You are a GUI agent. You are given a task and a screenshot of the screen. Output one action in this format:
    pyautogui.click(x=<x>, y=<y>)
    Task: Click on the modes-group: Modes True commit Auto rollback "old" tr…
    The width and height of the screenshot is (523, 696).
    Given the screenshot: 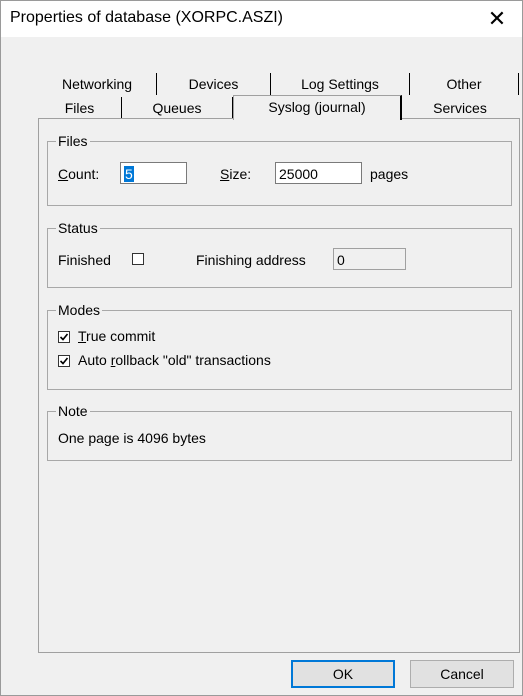 What is the action you would take?
    pyautogui.click(x=279, y=346)
    